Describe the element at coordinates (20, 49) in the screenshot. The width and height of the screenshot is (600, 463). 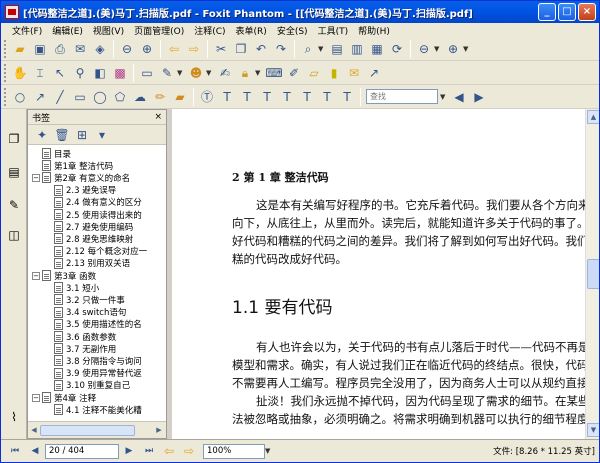
I see `open-folder-icon: ▰` at that location.